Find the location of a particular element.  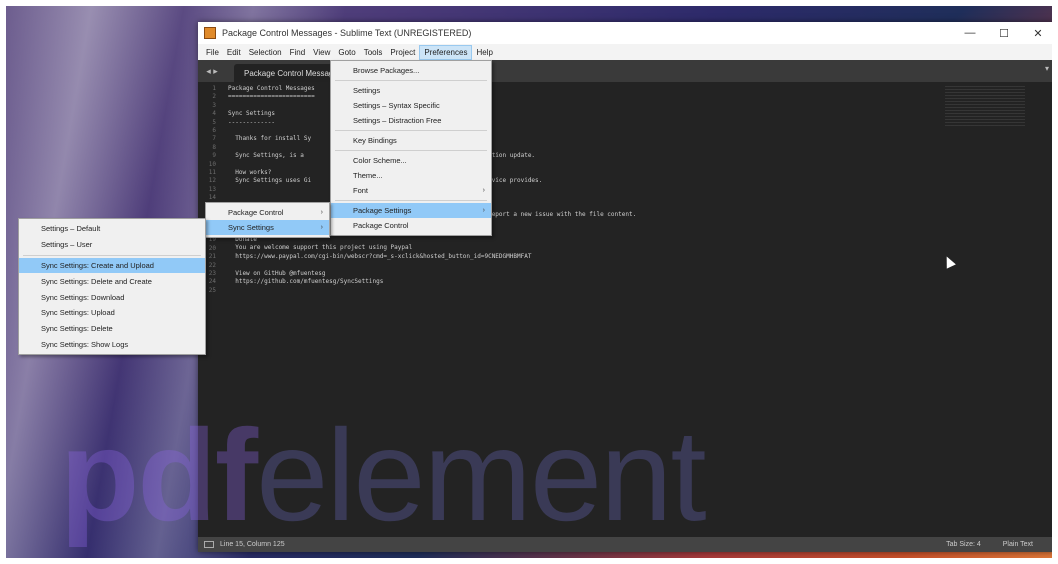

menu-help: Help is located at coordinates (484, 52).